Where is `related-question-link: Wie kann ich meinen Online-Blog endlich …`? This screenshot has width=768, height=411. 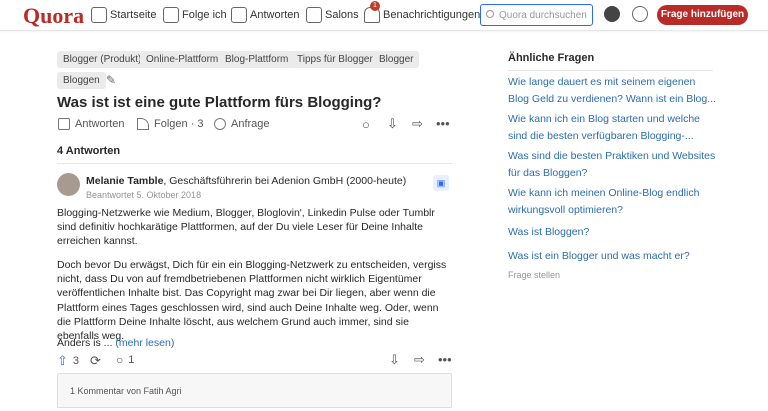
related-question-link: Wie kann ich meinen Online-Blog endlich … is located at coordinates (613, 202).